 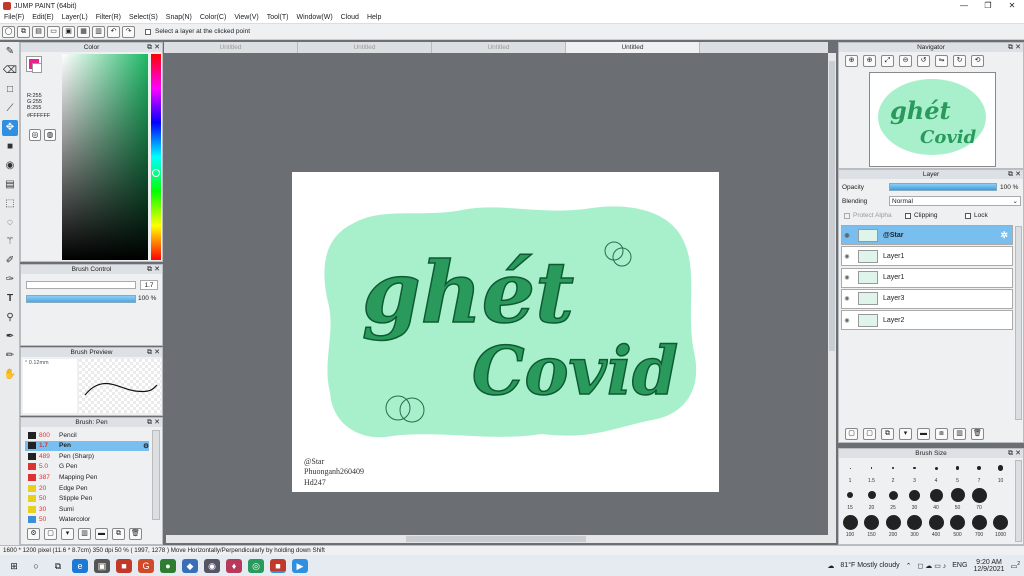 What do you see at coordinates (10, 337) in the screenshot?
I see `dropper-tool-icon: ✒` at bounding box center [10, 337].